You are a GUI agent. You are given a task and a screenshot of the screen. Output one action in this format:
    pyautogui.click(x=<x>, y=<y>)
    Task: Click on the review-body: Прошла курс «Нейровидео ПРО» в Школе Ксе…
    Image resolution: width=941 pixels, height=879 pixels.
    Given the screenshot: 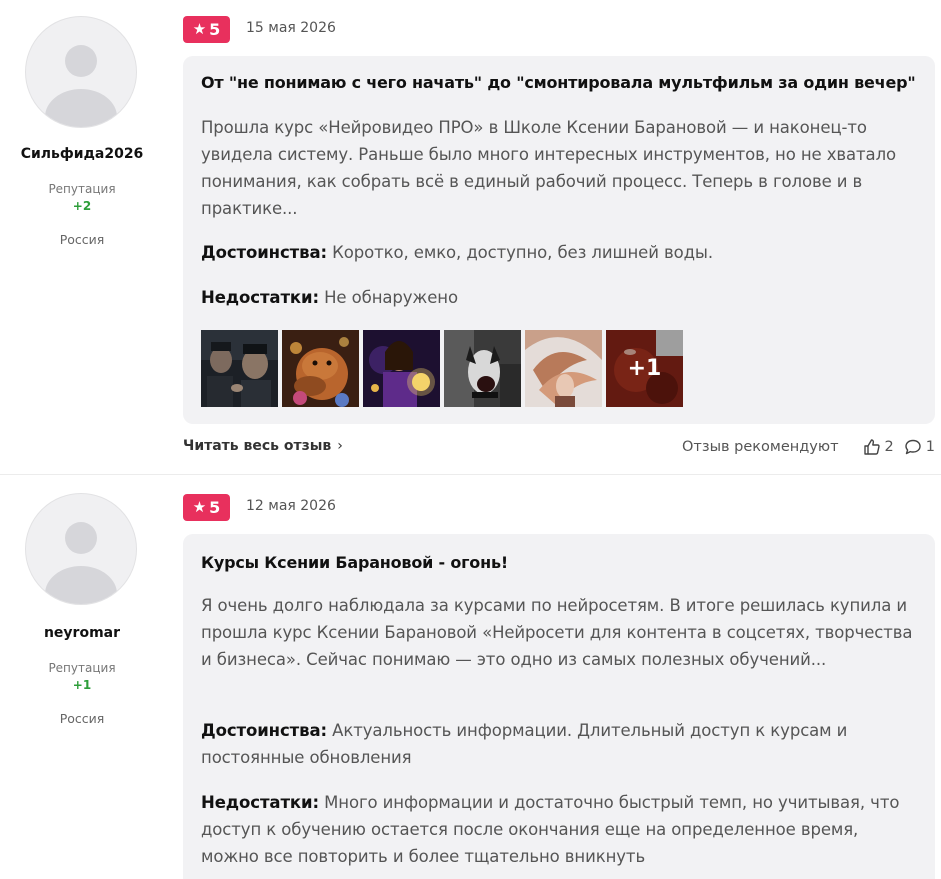 What is the action you would take?
    pyautogui.click(x=549, y=168)
    